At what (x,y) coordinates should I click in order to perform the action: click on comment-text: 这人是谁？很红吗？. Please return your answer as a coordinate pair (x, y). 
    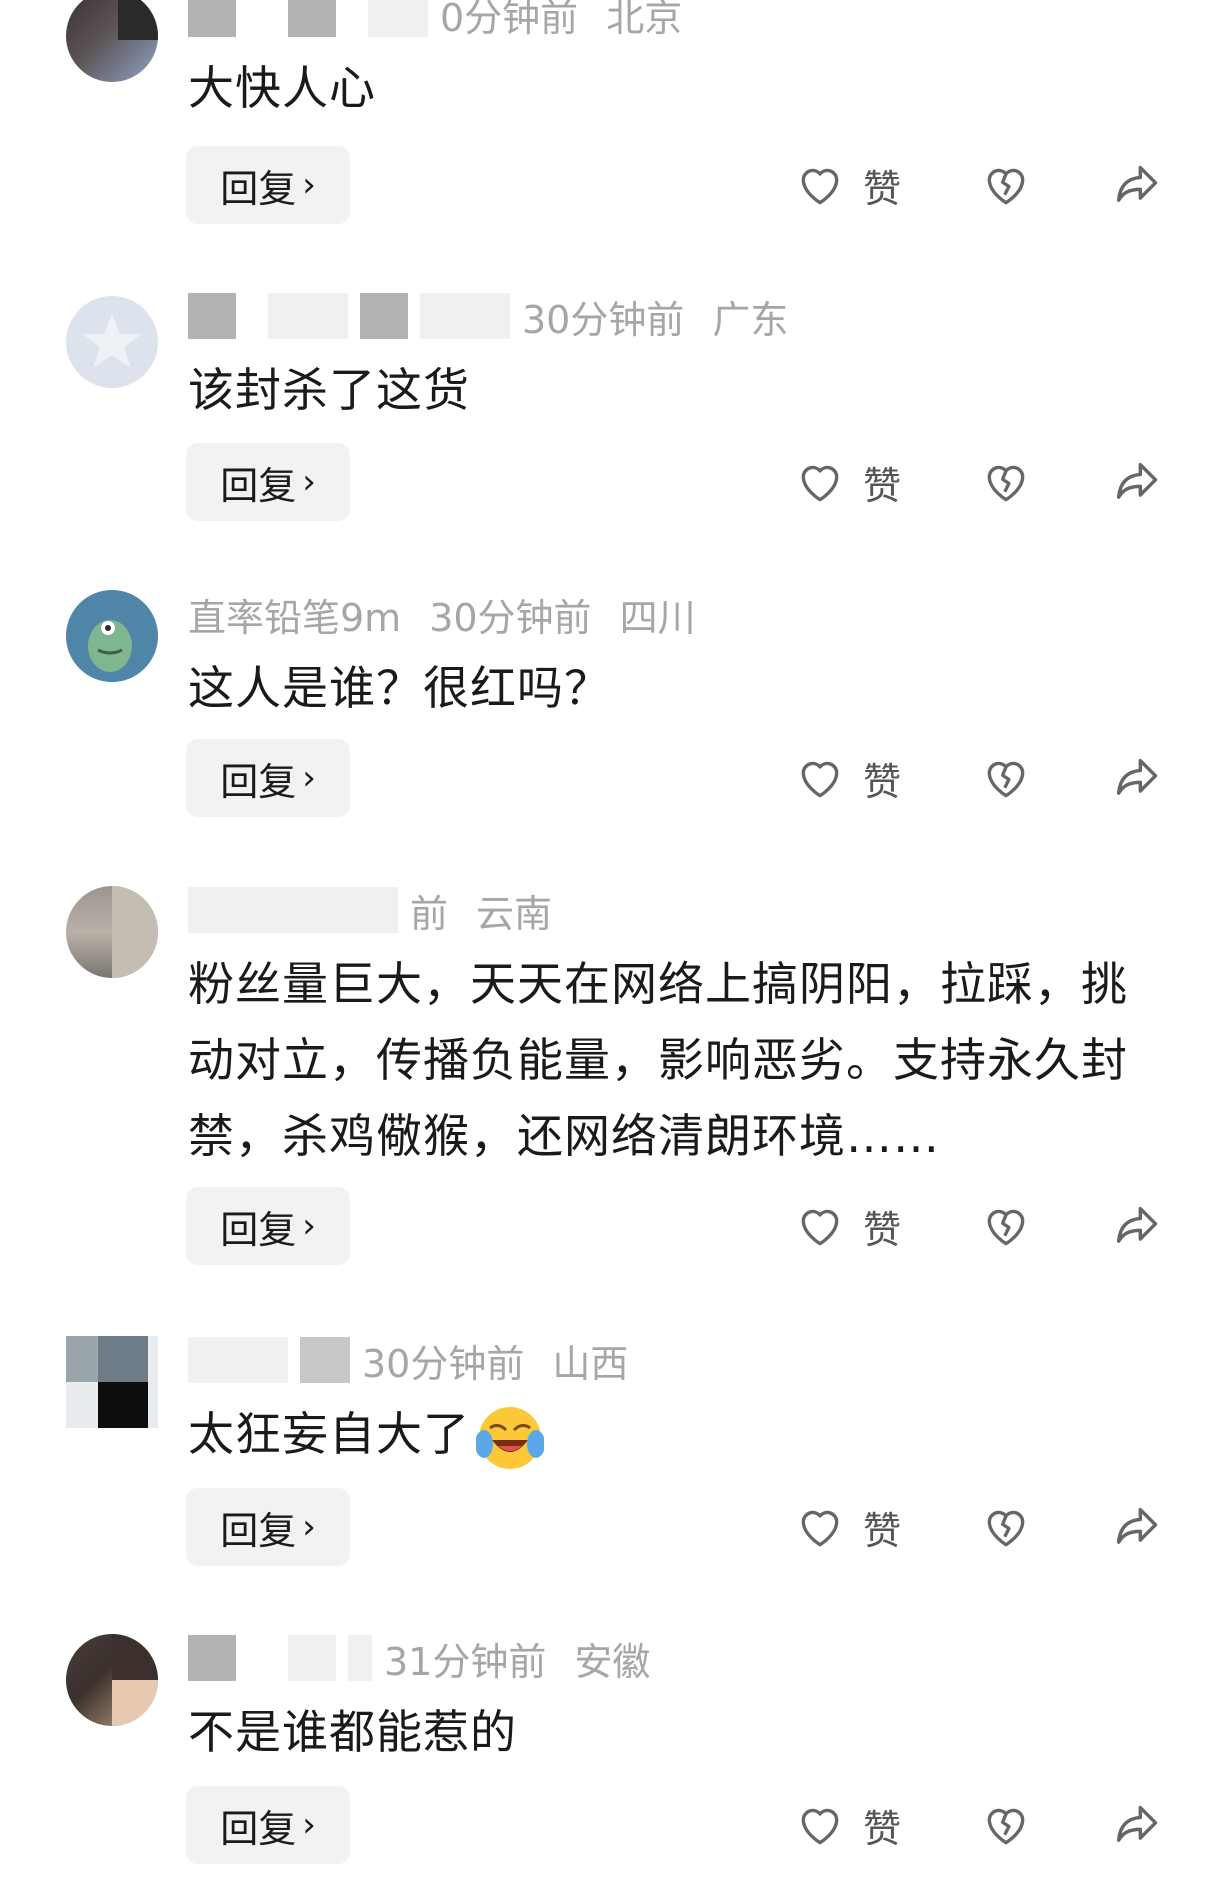
    Looking at the image, I should click on (399, 688).